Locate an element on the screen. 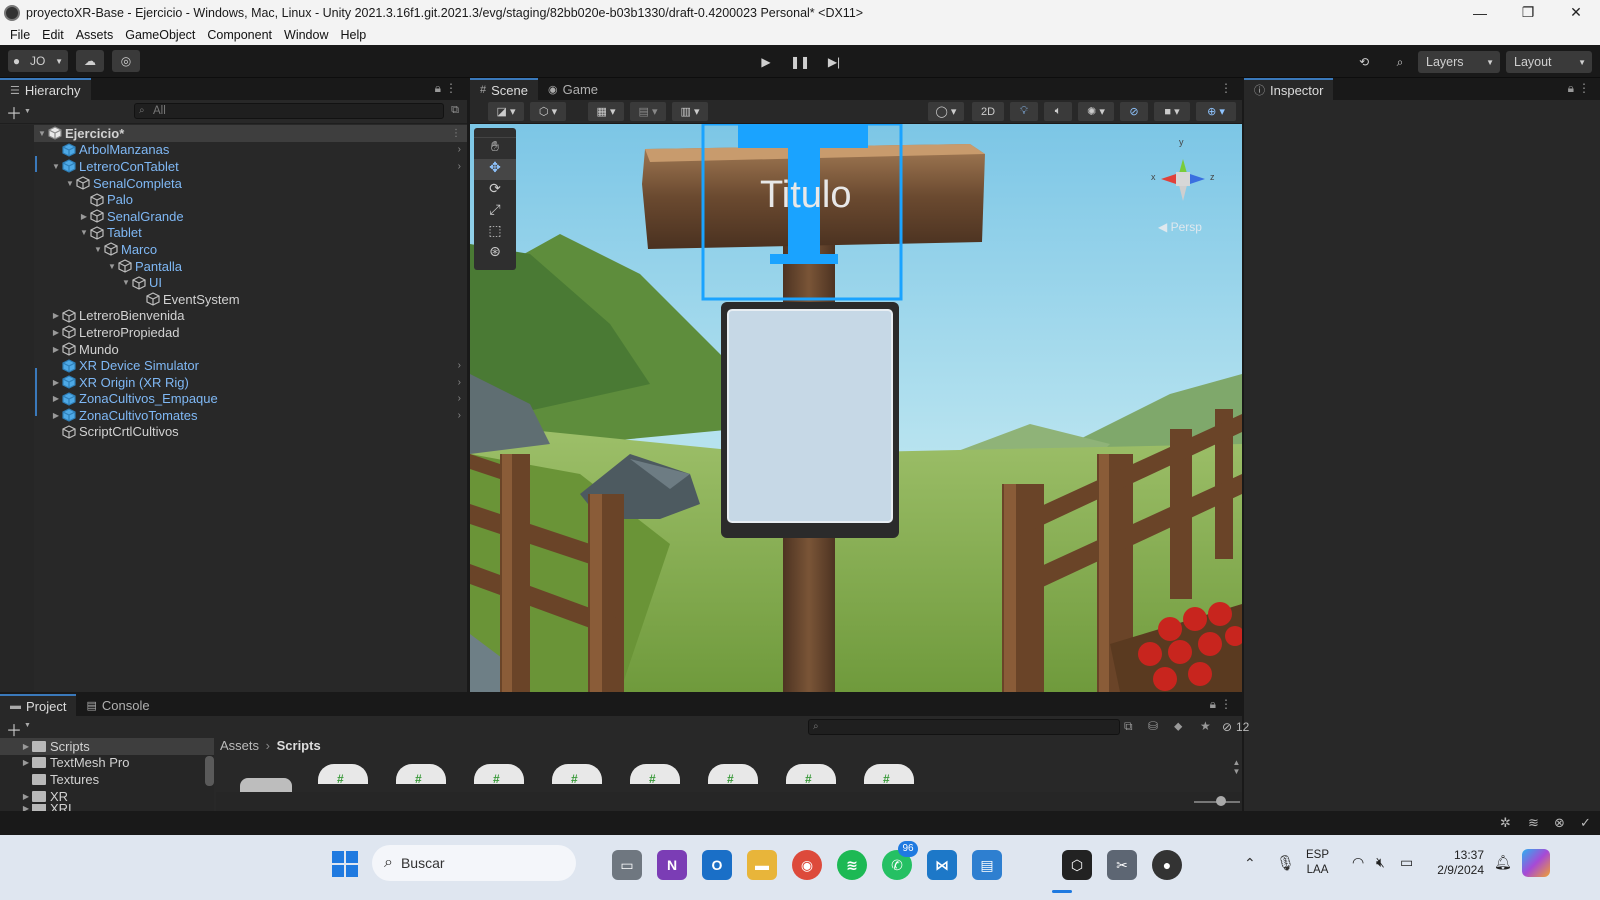 The height and width of the screenshot is (900, 1600). hierarchy-item: XR Device Simulator › is located at coordinates (233, 365).